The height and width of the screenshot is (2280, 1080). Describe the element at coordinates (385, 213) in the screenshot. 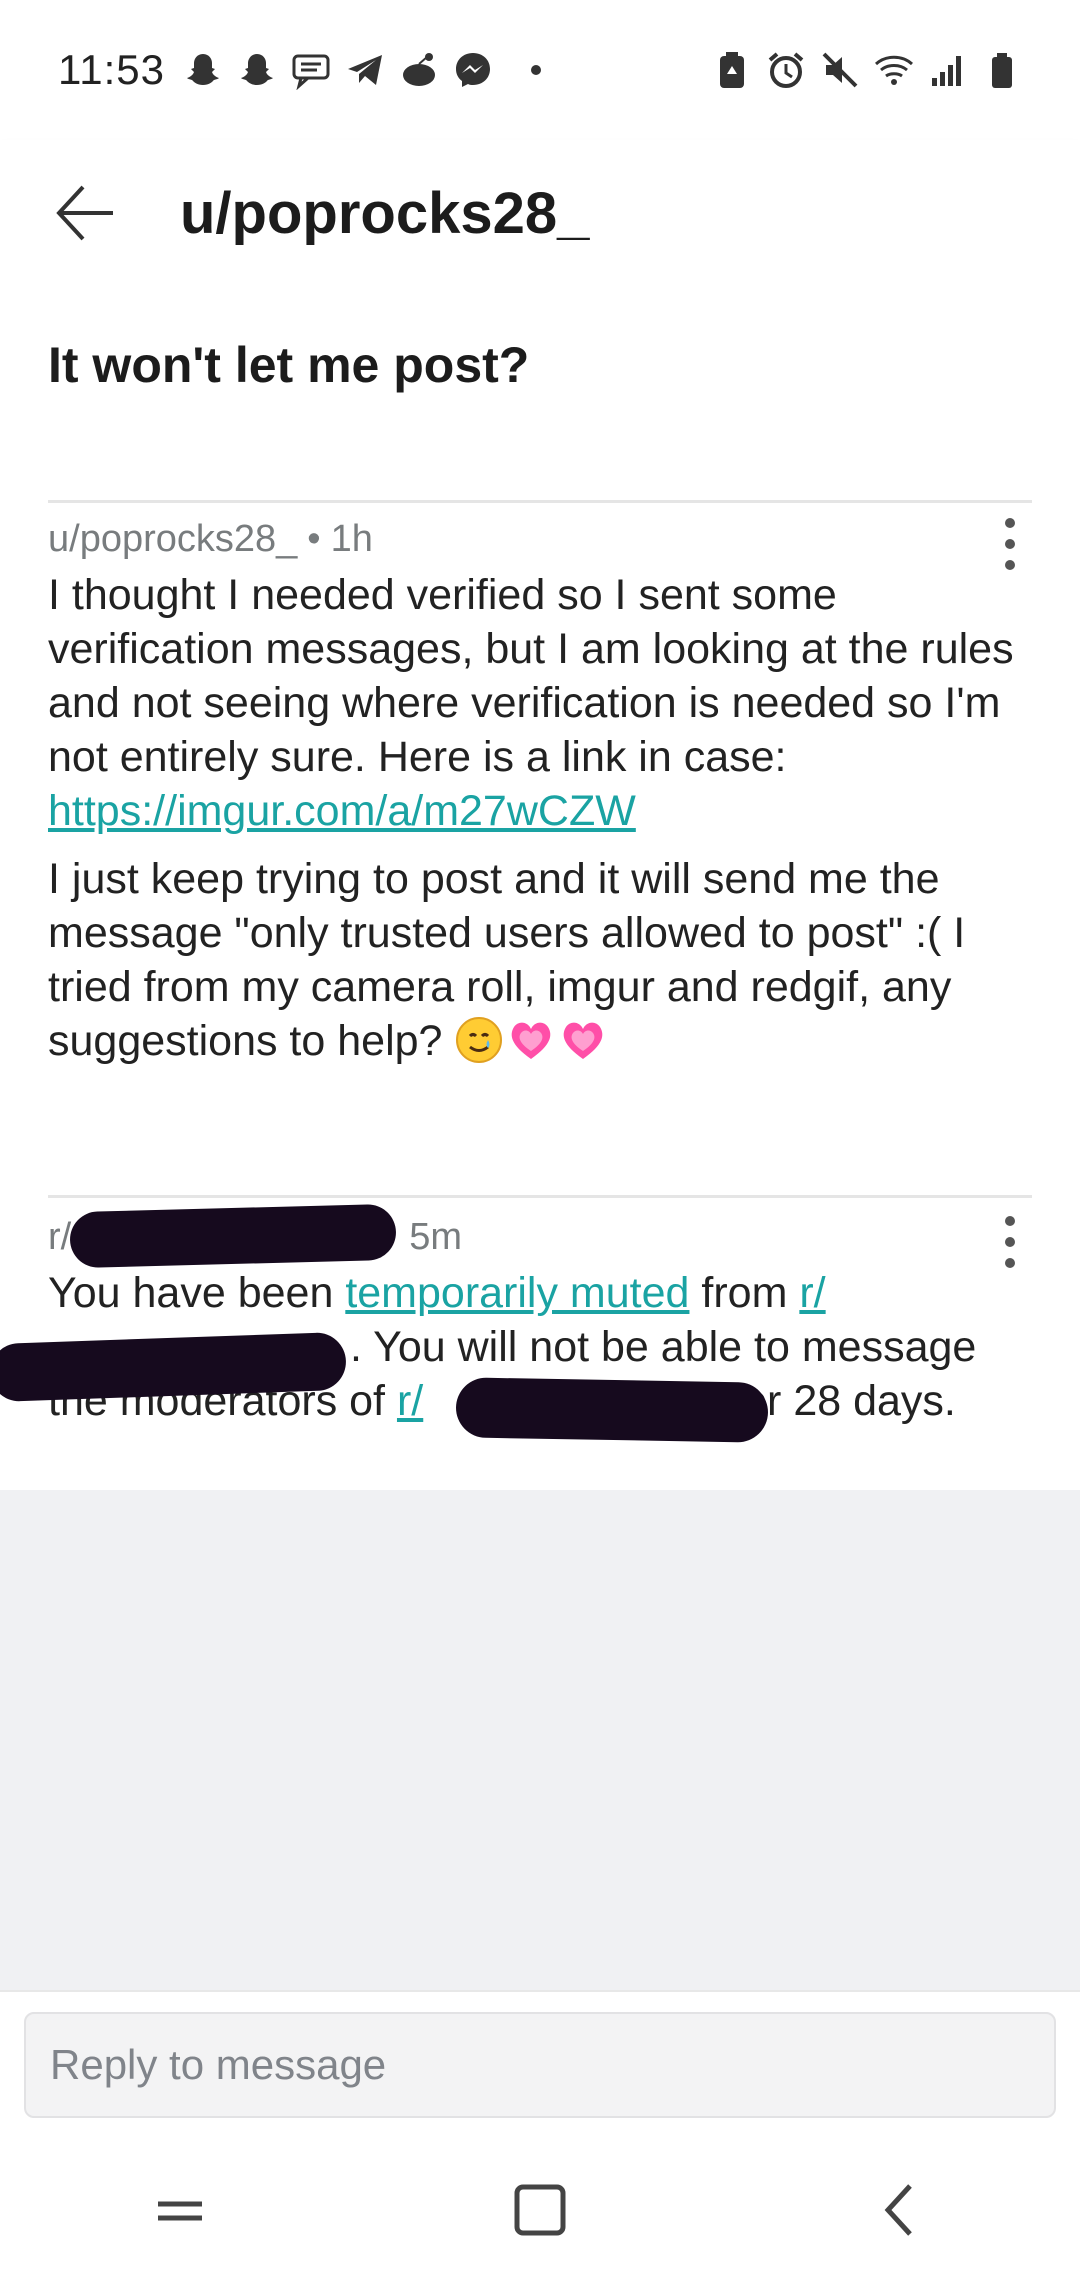

I see `page-title: u/poprocks28_` at that location.